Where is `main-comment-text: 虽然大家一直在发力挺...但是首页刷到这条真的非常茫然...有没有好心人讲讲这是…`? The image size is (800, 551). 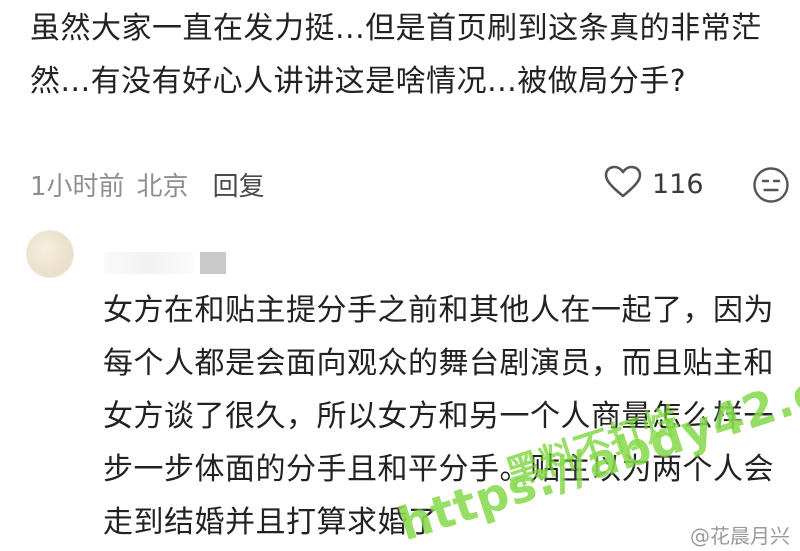 main-comment-text: 虽然大家一直在发力挺...但是首页刷到这条真的非常茫然...有没有好心人讲讲这是… is located at coordinates (396, 55).